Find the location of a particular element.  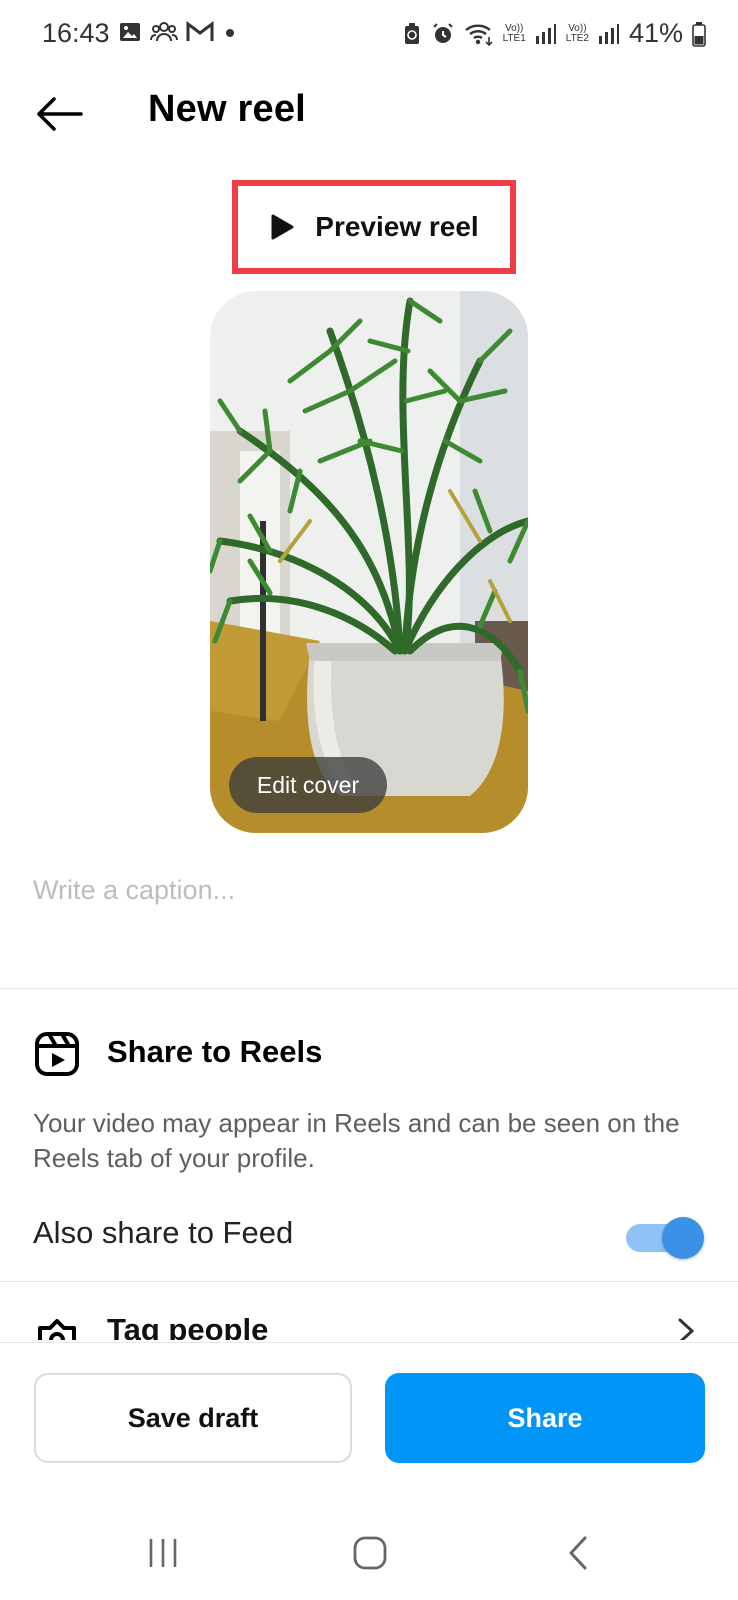

status-bar: 16:43 Vo)) LTE1 Vo)) LTE2 41% is located at coordinates (369, 36).